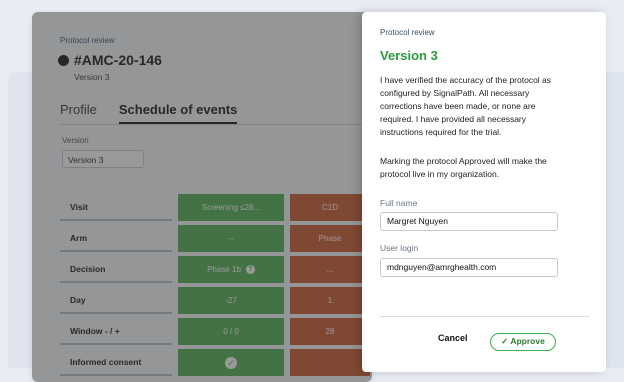  I want to click on schedule-row-window: Window - / + 0 / 0 28, so click(216, 331).